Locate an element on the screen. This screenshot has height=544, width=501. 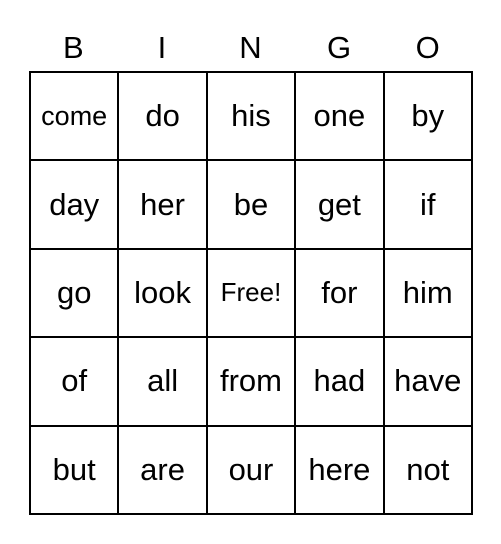
header-letter-b: B is located at coordinates (73, 47).